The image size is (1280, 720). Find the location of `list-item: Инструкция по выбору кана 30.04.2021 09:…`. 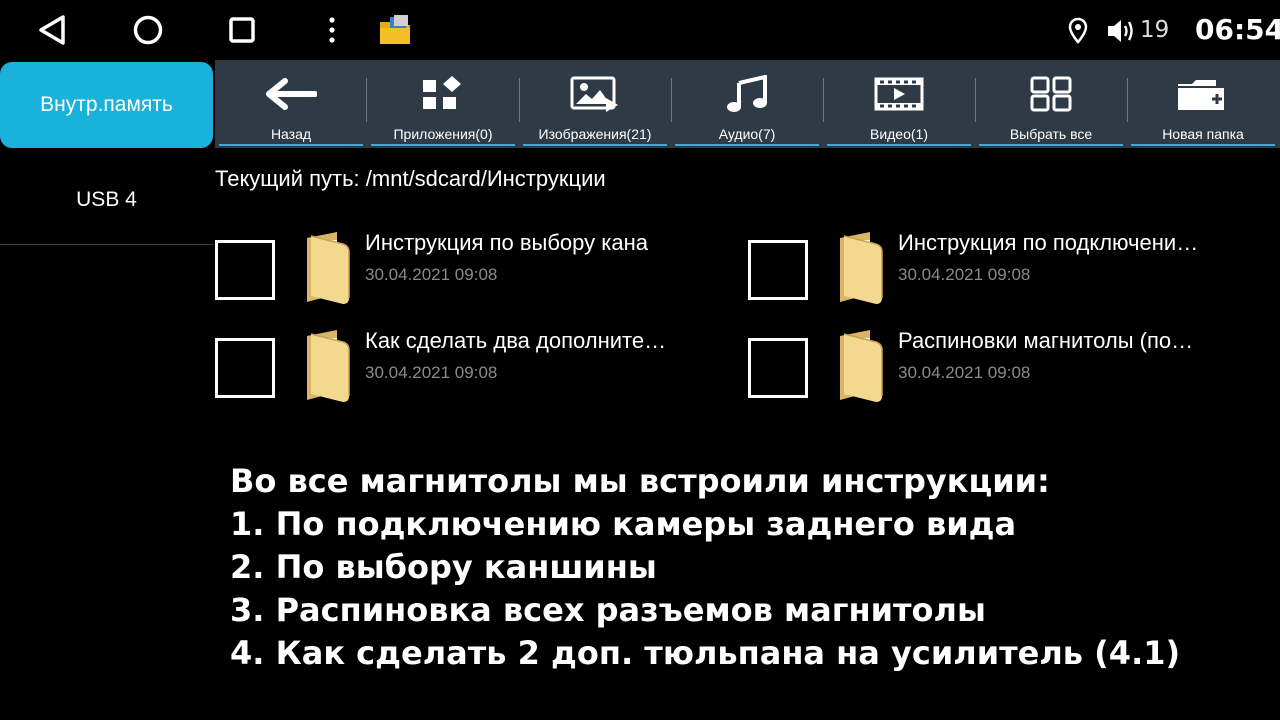

list-item: Инструкция по выбору кана 30.04.2021 09:… is located at coordinates (475, 273).